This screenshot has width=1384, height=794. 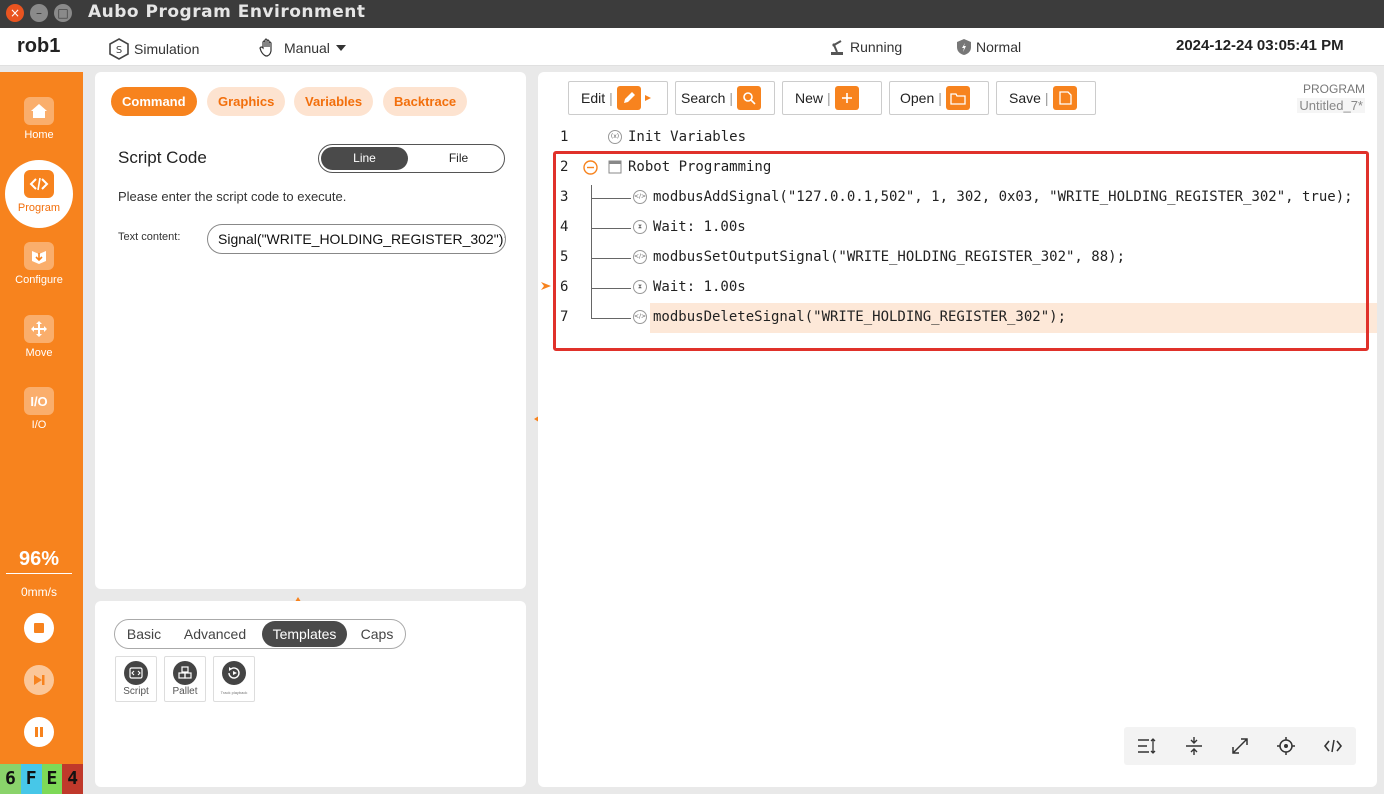 I want to click on svg-text: S, so click(x=119, y=50).